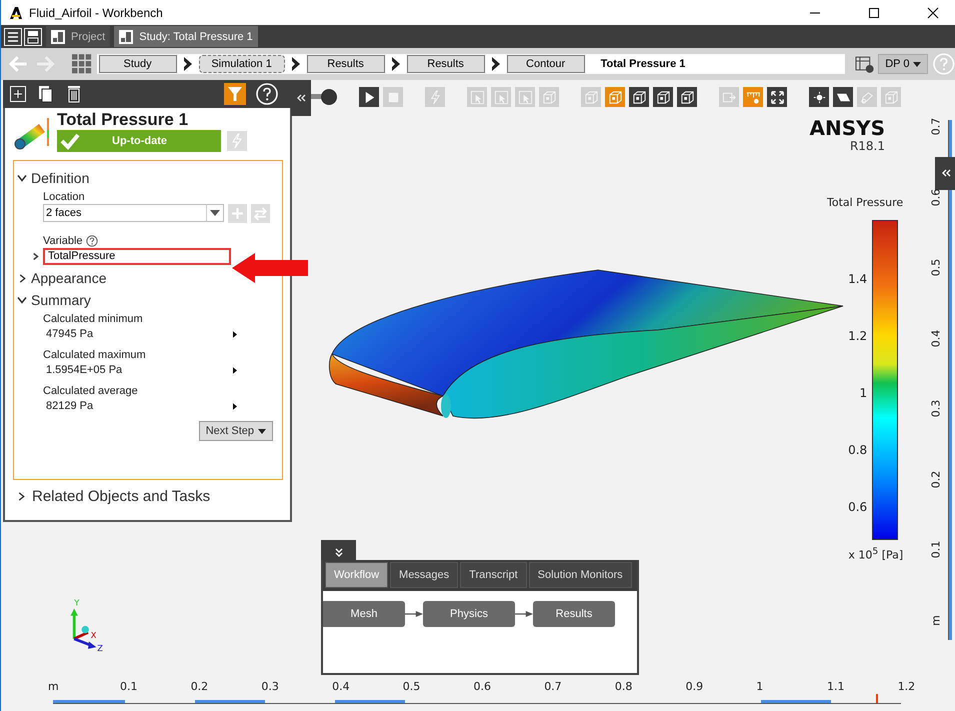  What do you see at coordinates (903, 64) in the screenshot?
I see `design-point-dropdown: DP 0` at bounding box center [903, 64].